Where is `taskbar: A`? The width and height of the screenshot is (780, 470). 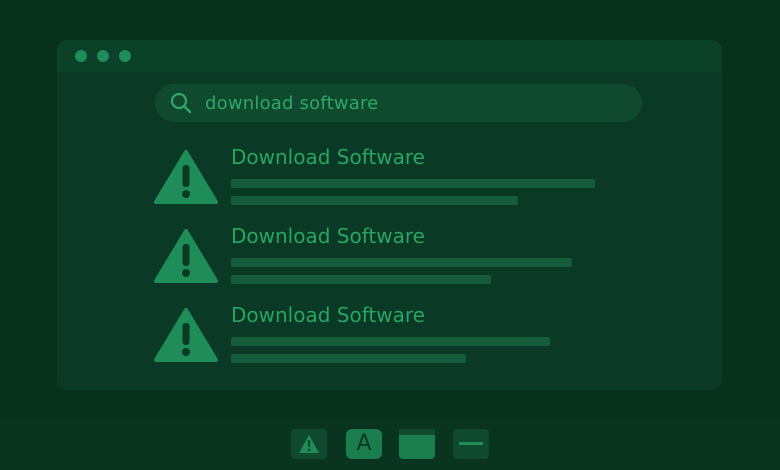 taskbar: A is located at coordinates (390, 443).